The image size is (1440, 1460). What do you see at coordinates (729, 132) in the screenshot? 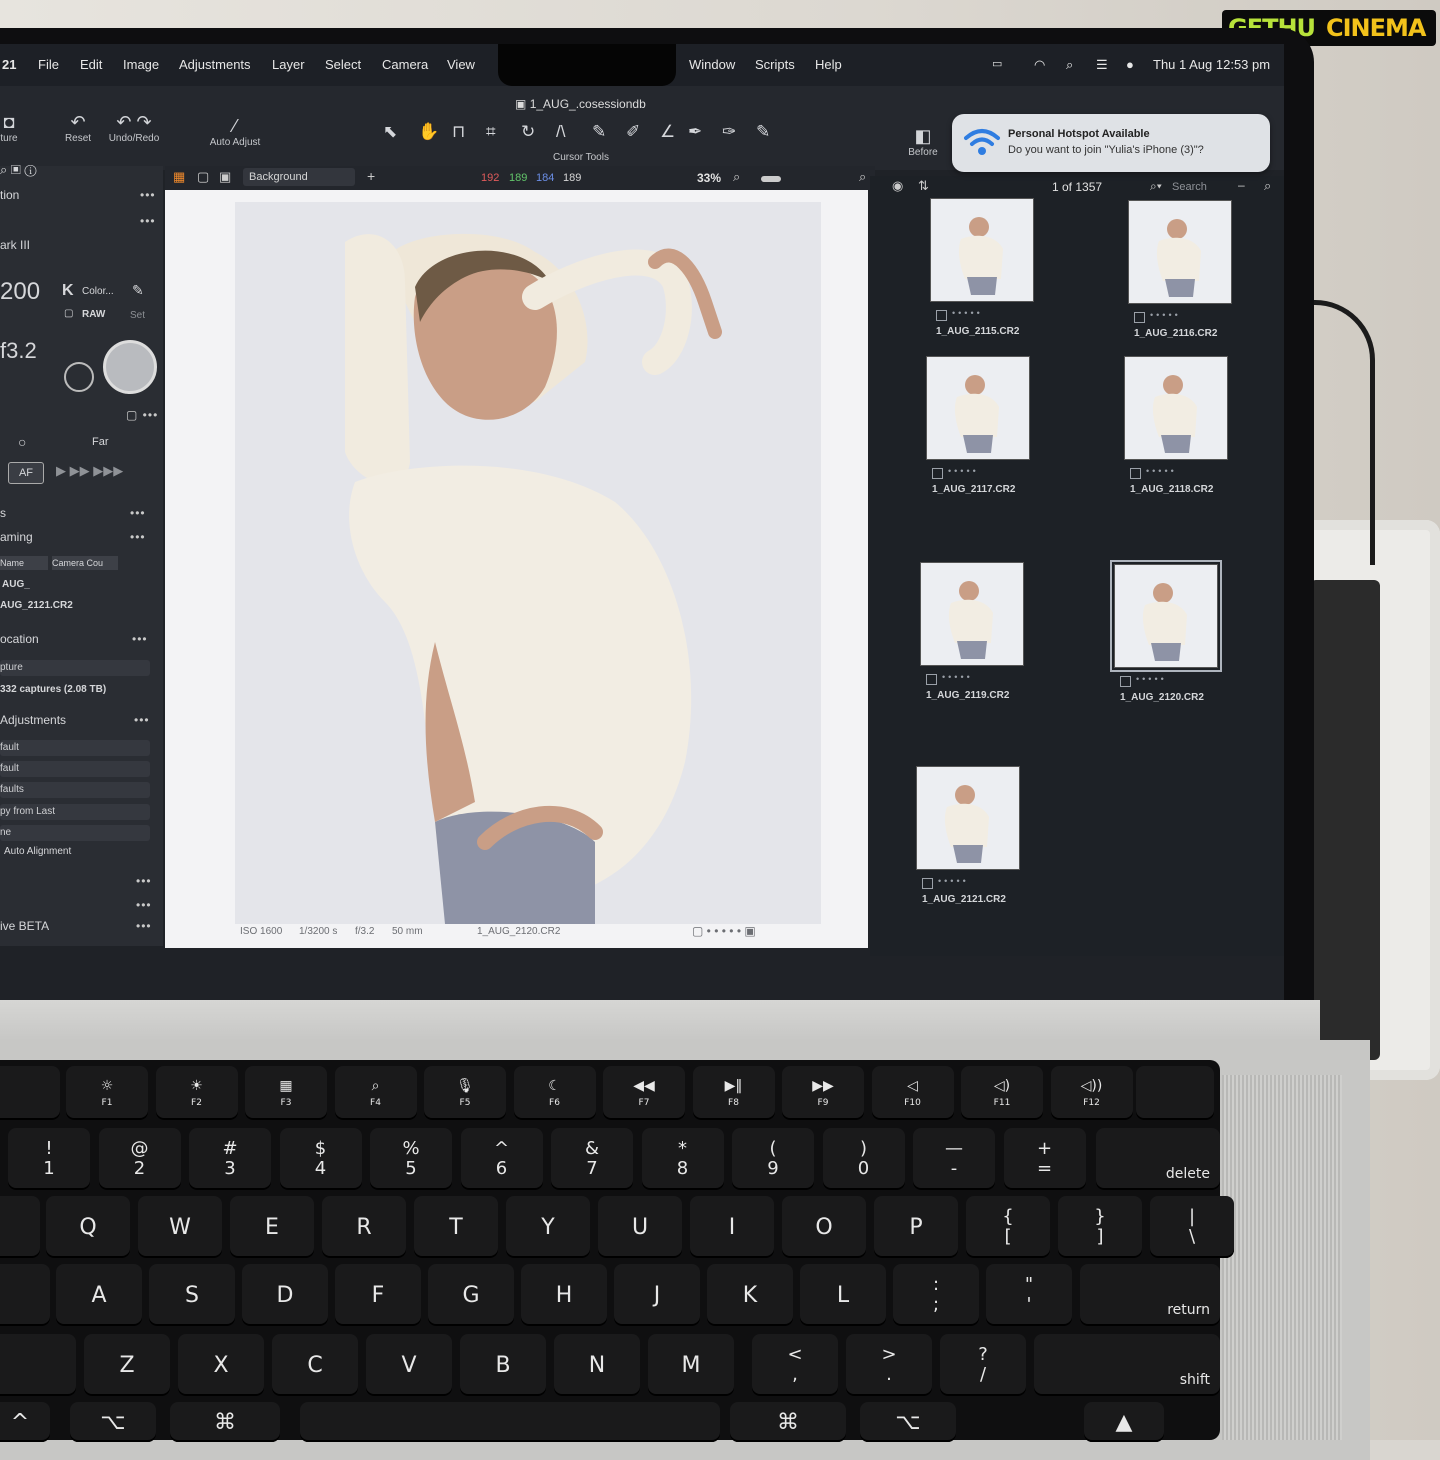
I see `picker-icon: ✑` at bounding box center [729, 132].